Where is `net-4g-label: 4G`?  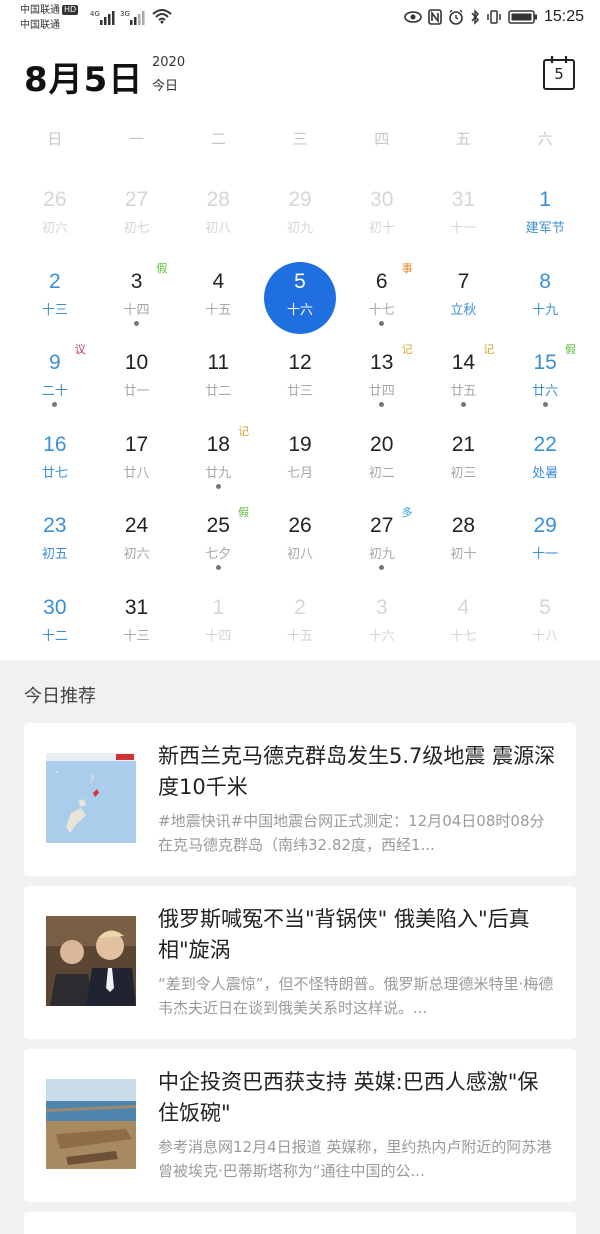
net-4g-label: 4G is located at coordinates (95, 14).